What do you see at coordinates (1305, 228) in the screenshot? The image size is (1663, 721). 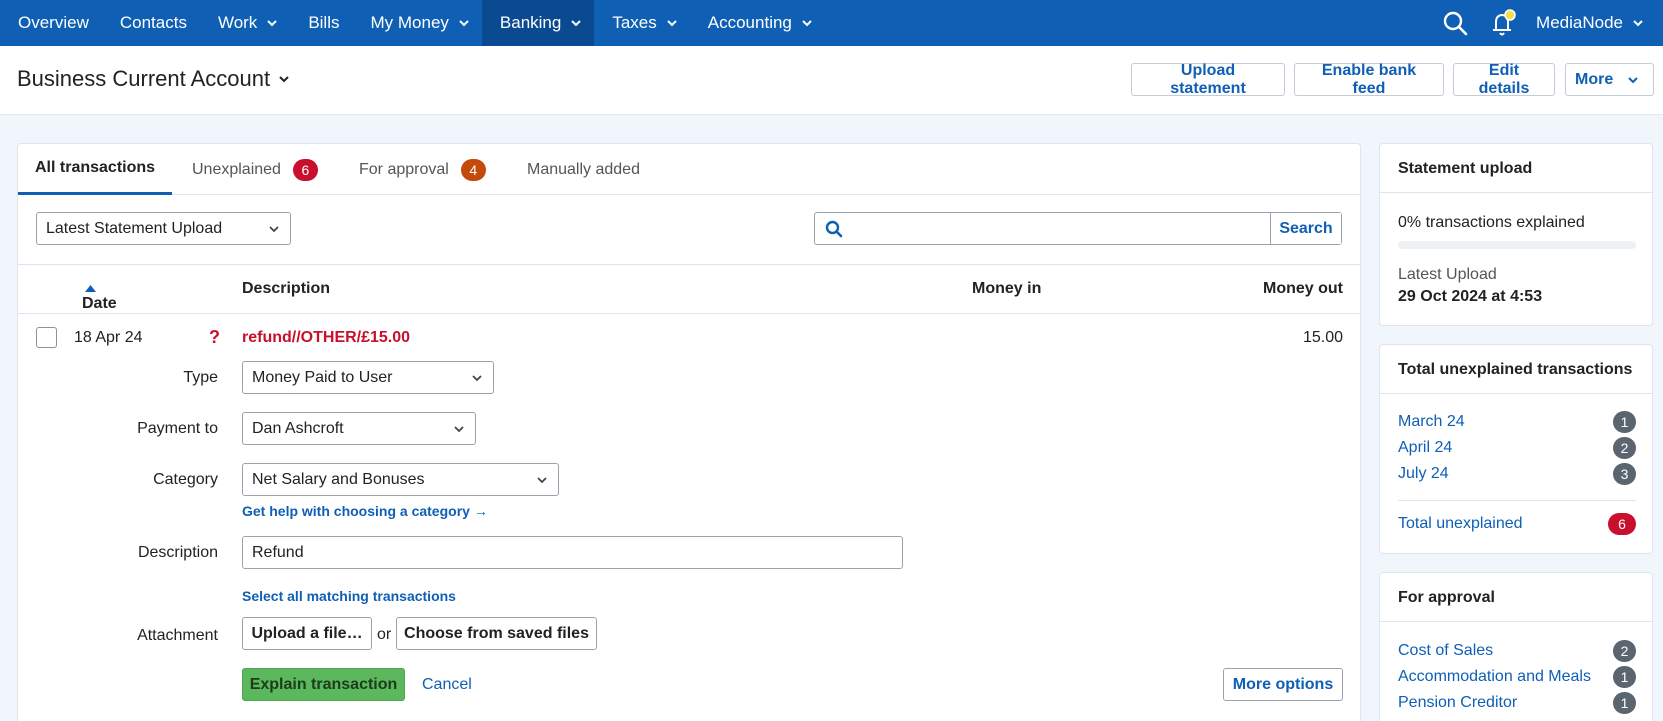 I see `search-button: Search` at bounding box center [1305, 228].